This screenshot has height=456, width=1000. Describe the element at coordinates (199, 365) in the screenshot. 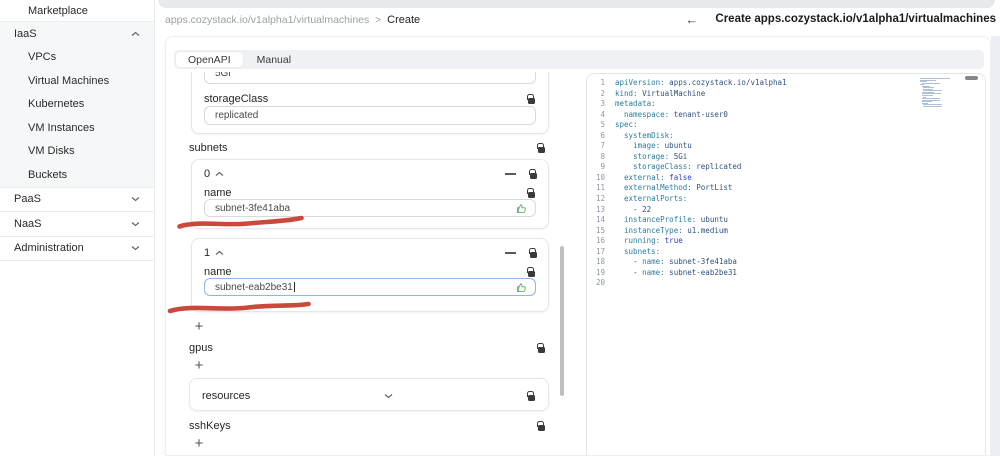

I see `add-gpu-button: +` at that location.